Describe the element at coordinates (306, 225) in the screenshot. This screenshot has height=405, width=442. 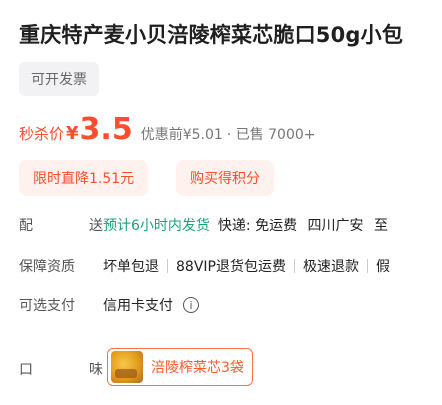
I see `shipping-details: 快递: 免运费 四川广安 至` at that location.